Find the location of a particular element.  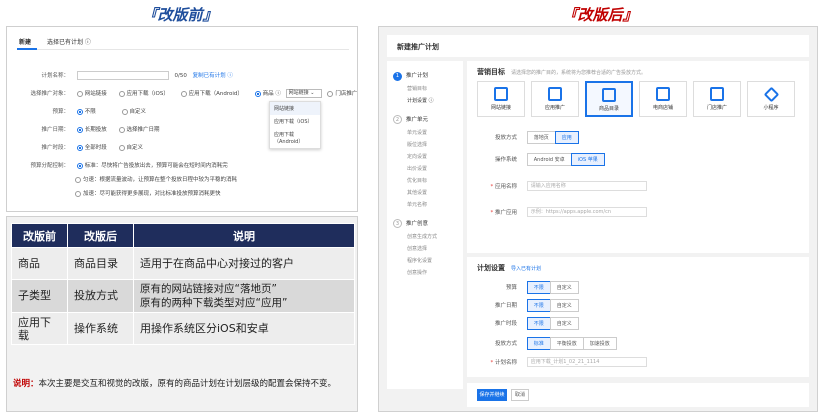

goal-app: 应用推广 is located at coordinates (555, 99).